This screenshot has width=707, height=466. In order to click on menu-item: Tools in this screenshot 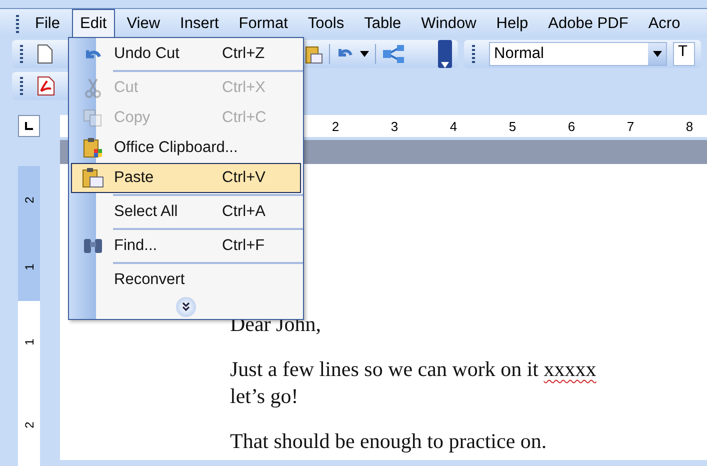, I will do `click(326, 23)`.